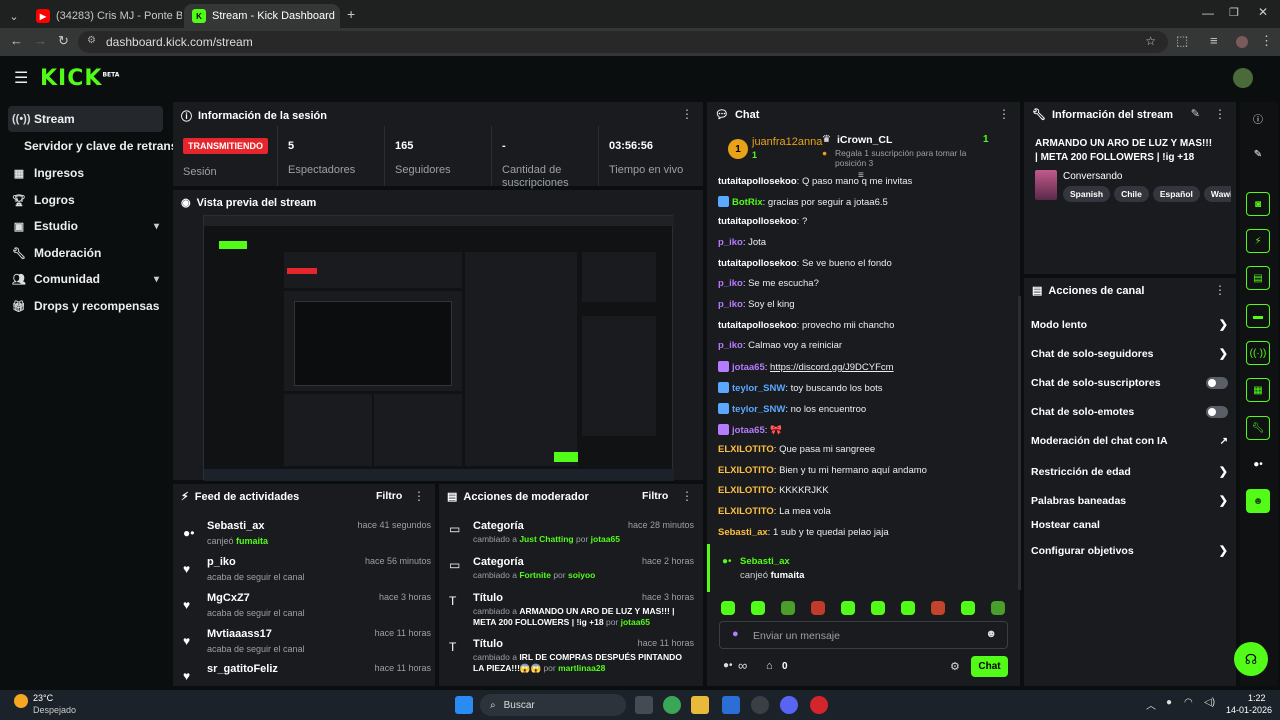  I want to click on broadcast-icon: ((·)), so click(1258, 353).